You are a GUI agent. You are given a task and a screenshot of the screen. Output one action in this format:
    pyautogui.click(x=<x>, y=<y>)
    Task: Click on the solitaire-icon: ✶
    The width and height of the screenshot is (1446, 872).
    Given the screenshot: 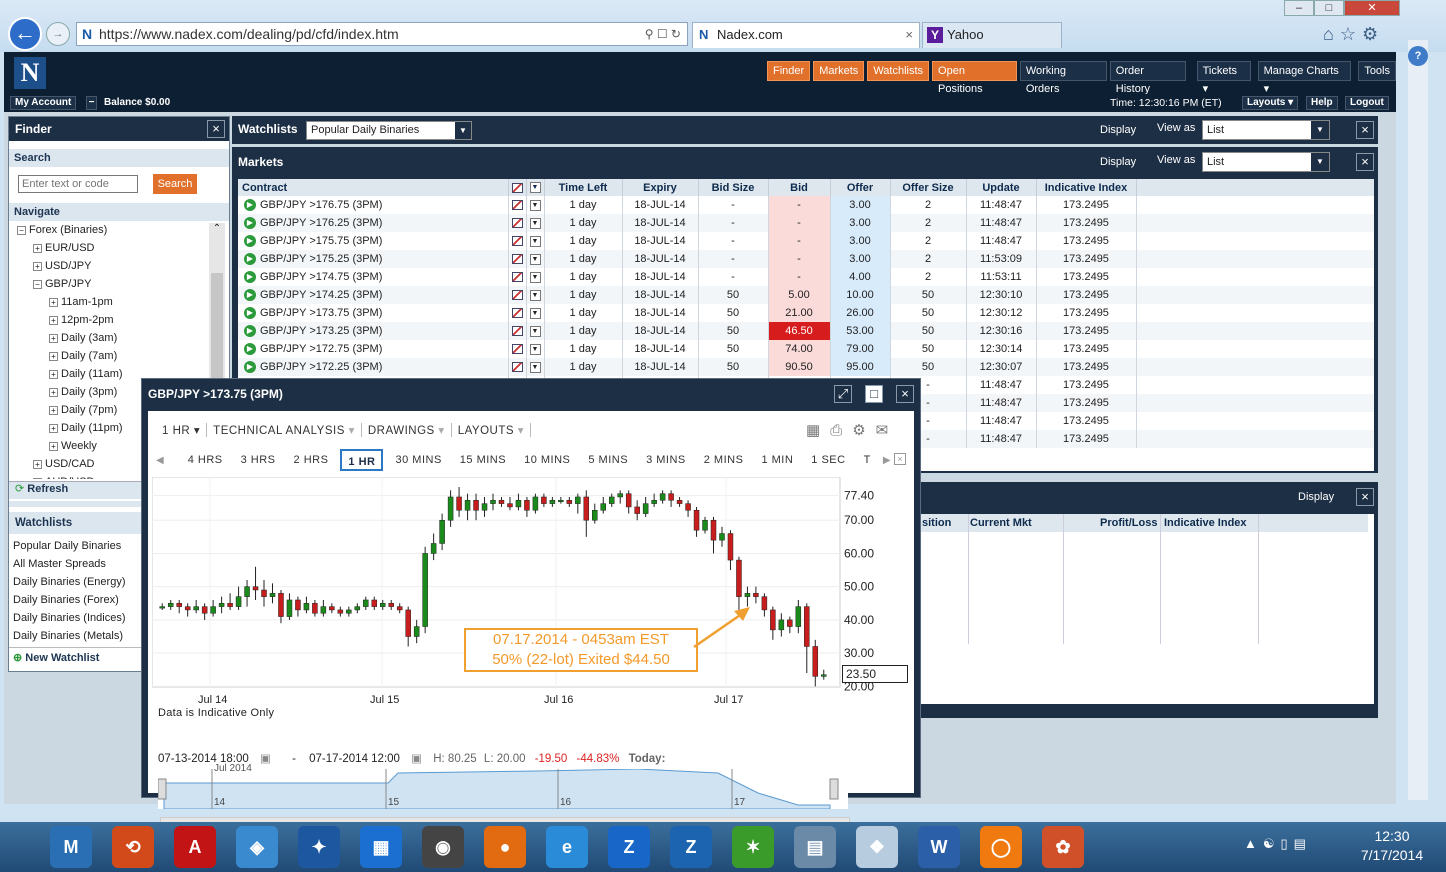 What is the action you would take?
    pyautogui.click(x=753, y=847)
    